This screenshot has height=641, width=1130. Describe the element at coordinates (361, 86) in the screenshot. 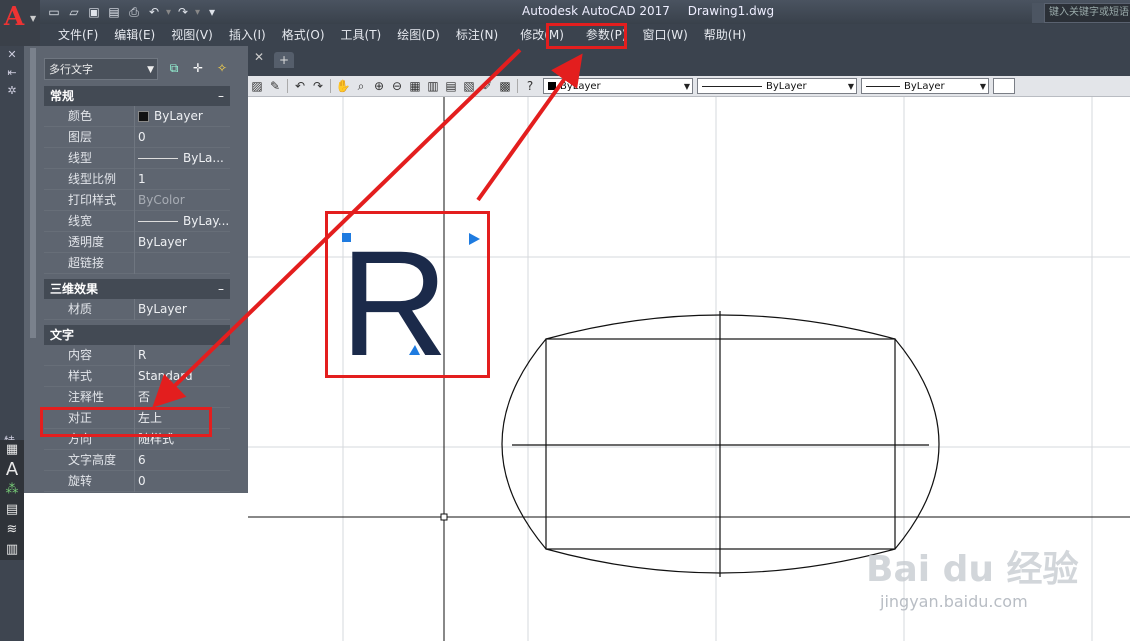

I see `zoom-realtime-icon: ⌕` at that location.